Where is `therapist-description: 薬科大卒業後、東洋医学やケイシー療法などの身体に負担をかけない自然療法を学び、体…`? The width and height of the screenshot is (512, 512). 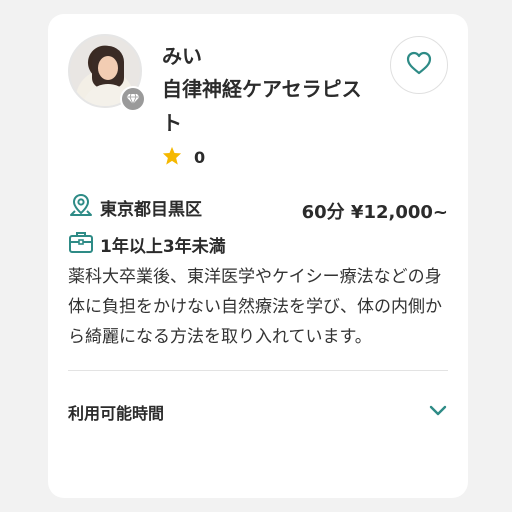
therapist-description: 薬科大卒業後、東洋医学やケイシー療法などの身体に負担をかけない自然療法を学び、体… is located at coordinates (255, 307).